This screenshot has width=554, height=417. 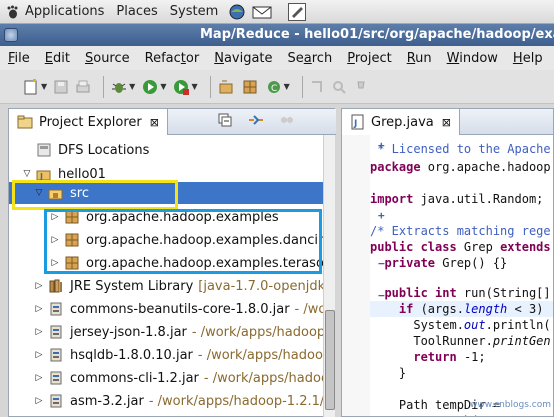 I want to click on new-java-project-icon, so click(x=226, y=87).